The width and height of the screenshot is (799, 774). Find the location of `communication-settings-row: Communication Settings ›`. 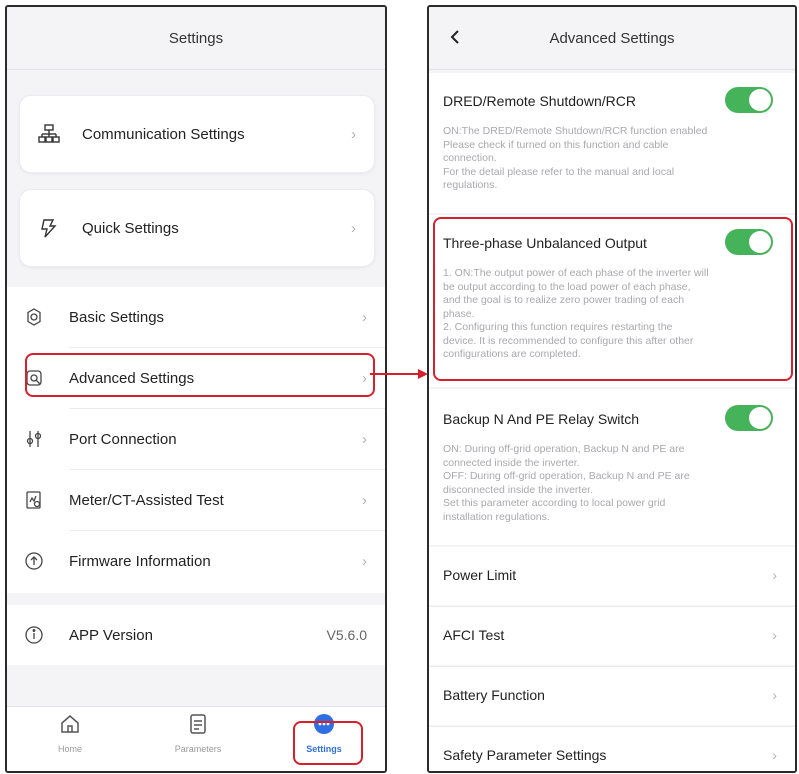

communication-settings-row: Communication Settings › is located at coordinates (197, 134).